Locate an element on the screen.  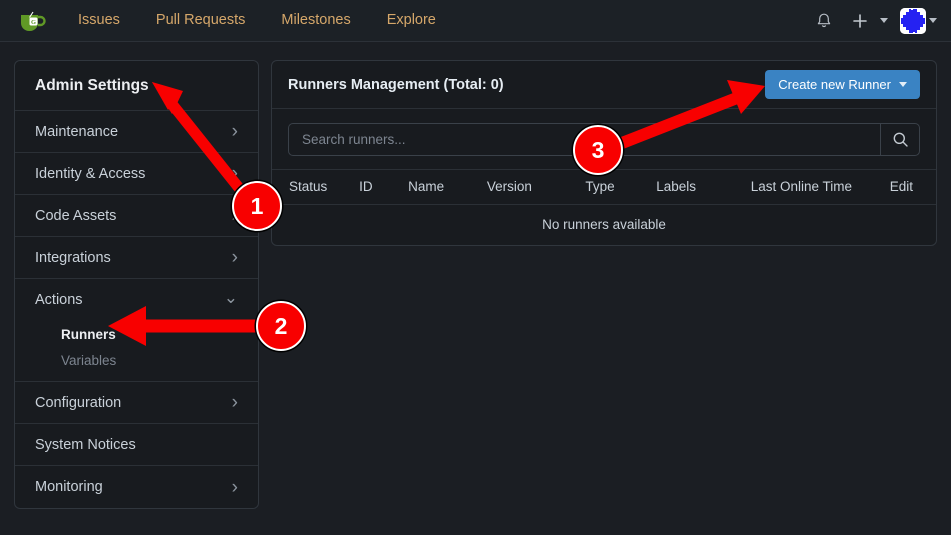
empty-message: No runners available is located at coordinates (604, 224).